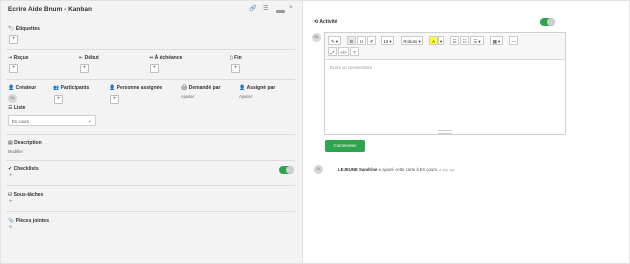 The width and height of the screenshot is (630, 264). What do you see at coordinates (257, 88) in the screenshot?
I see `assigned-by-title: 👤 Assigné par` at bounding box center [257, 88].